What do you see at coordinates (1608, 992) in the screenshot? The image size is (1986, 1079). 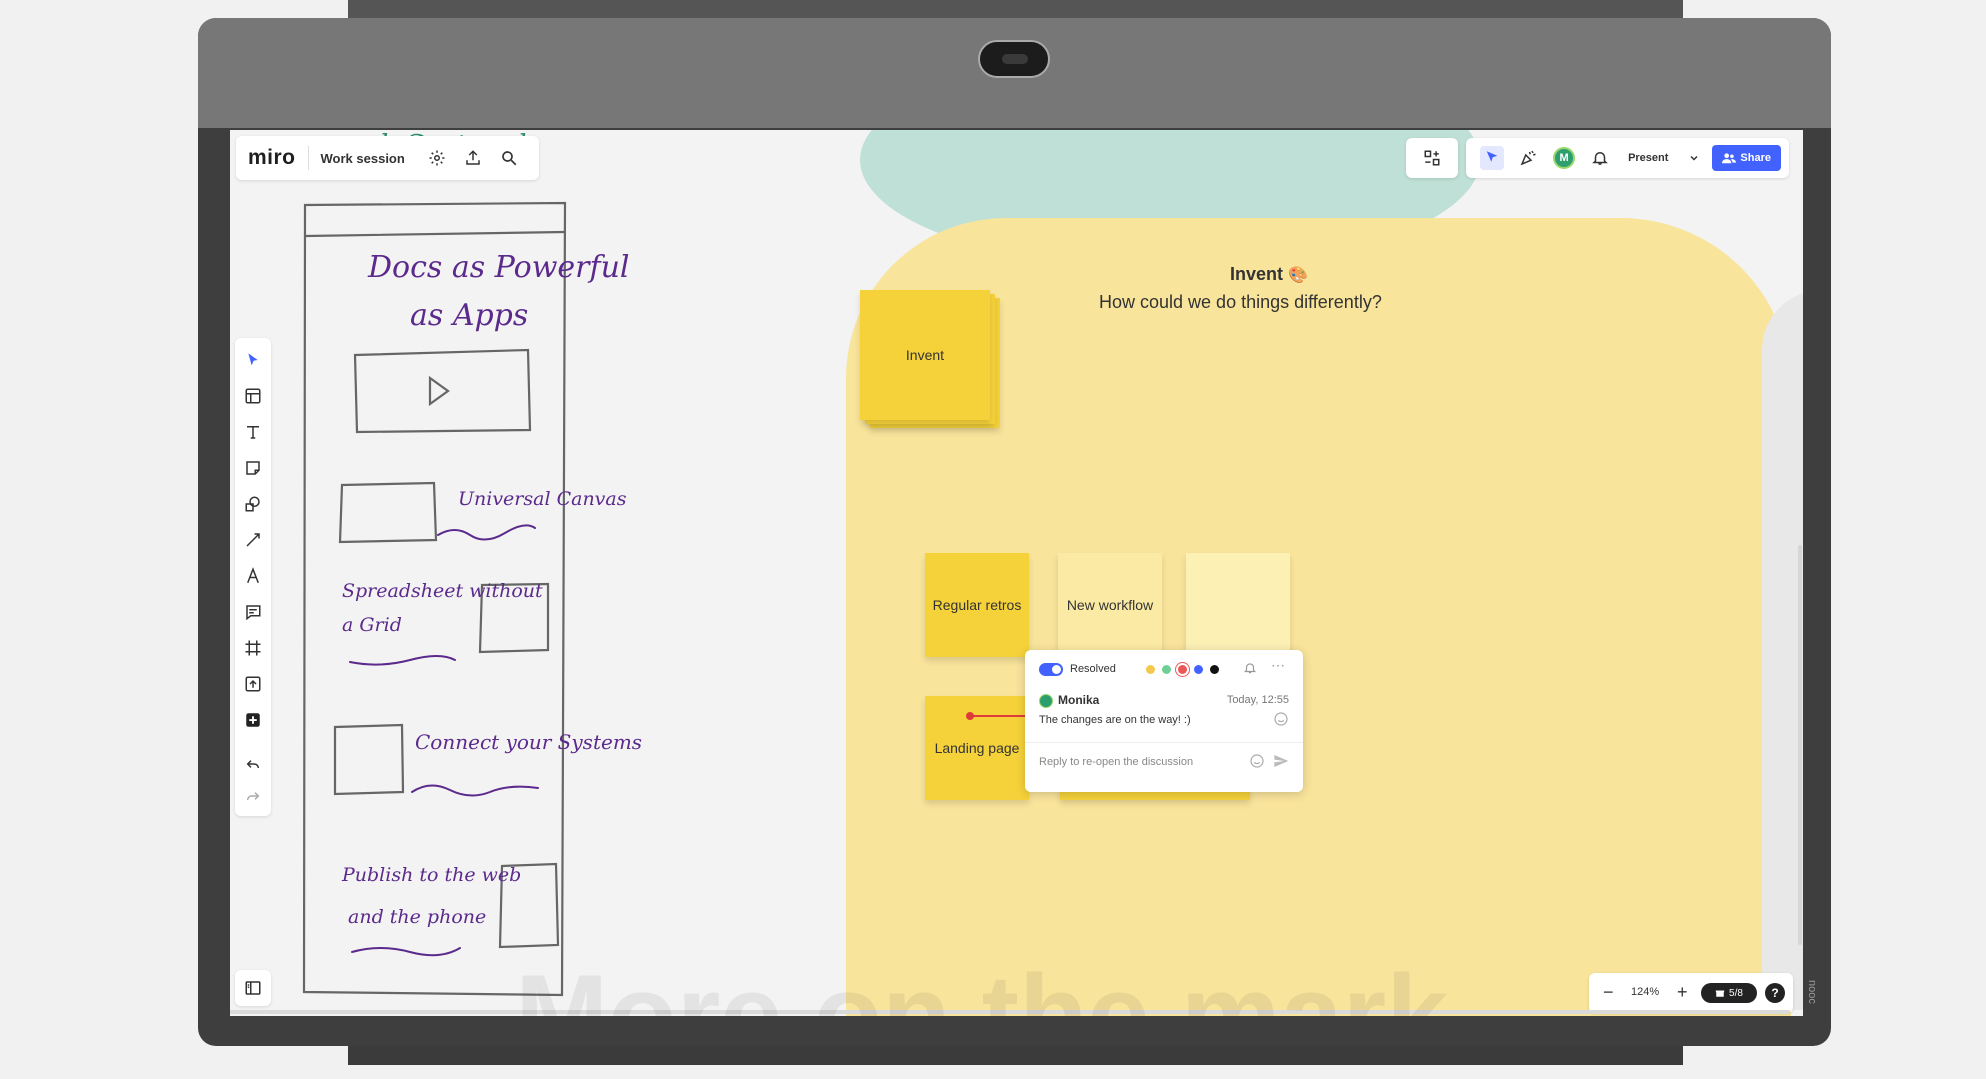 I see `zoom-out-icon: −` at bounding box center [1608, 992].